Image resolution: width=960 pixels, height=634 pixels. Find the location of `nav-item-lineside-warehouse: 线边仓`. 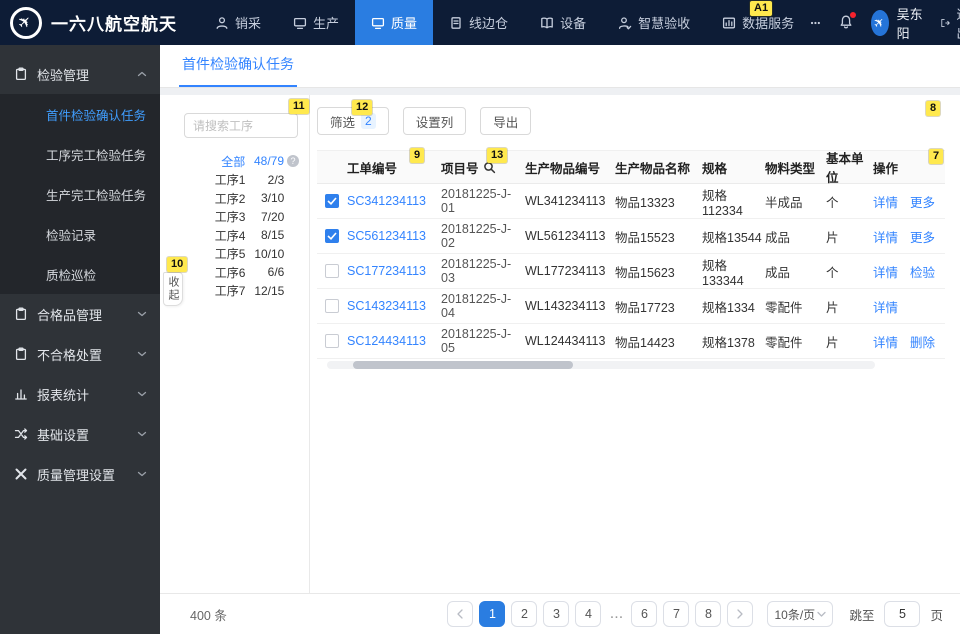

nav-item-lineside-warehouse: 线边仓 is located at coordinates (478, 22).